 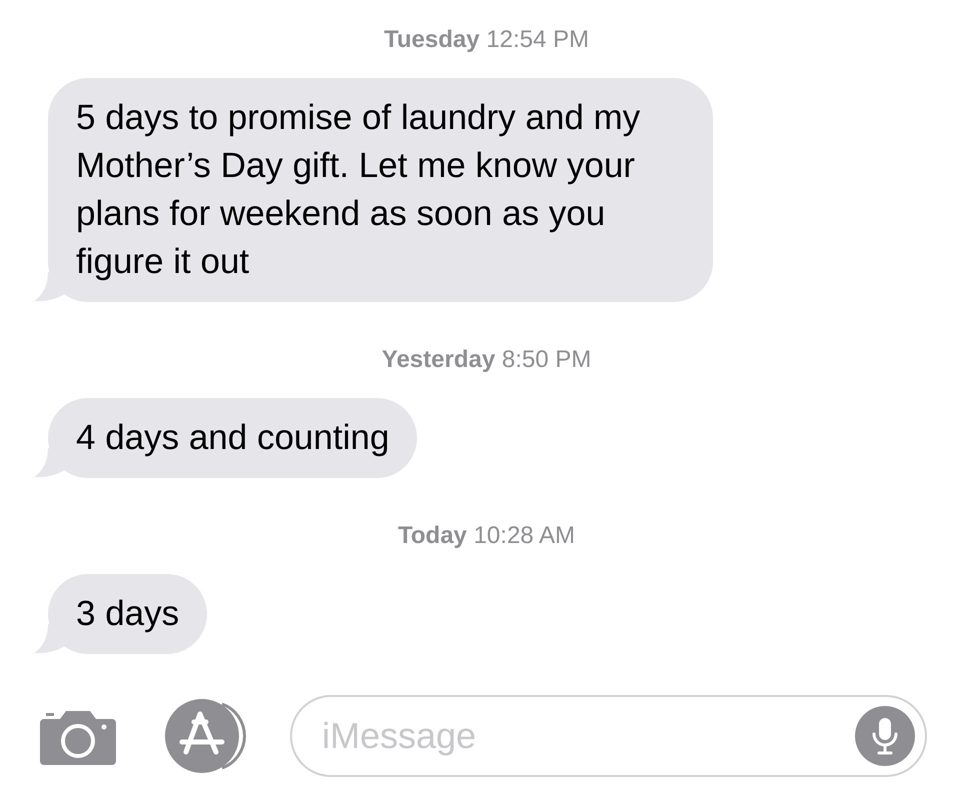 What do you see at coordinates (608, 736) in the screenshot?
I see `message-field: iMessage` at bounding box center [608, 736].